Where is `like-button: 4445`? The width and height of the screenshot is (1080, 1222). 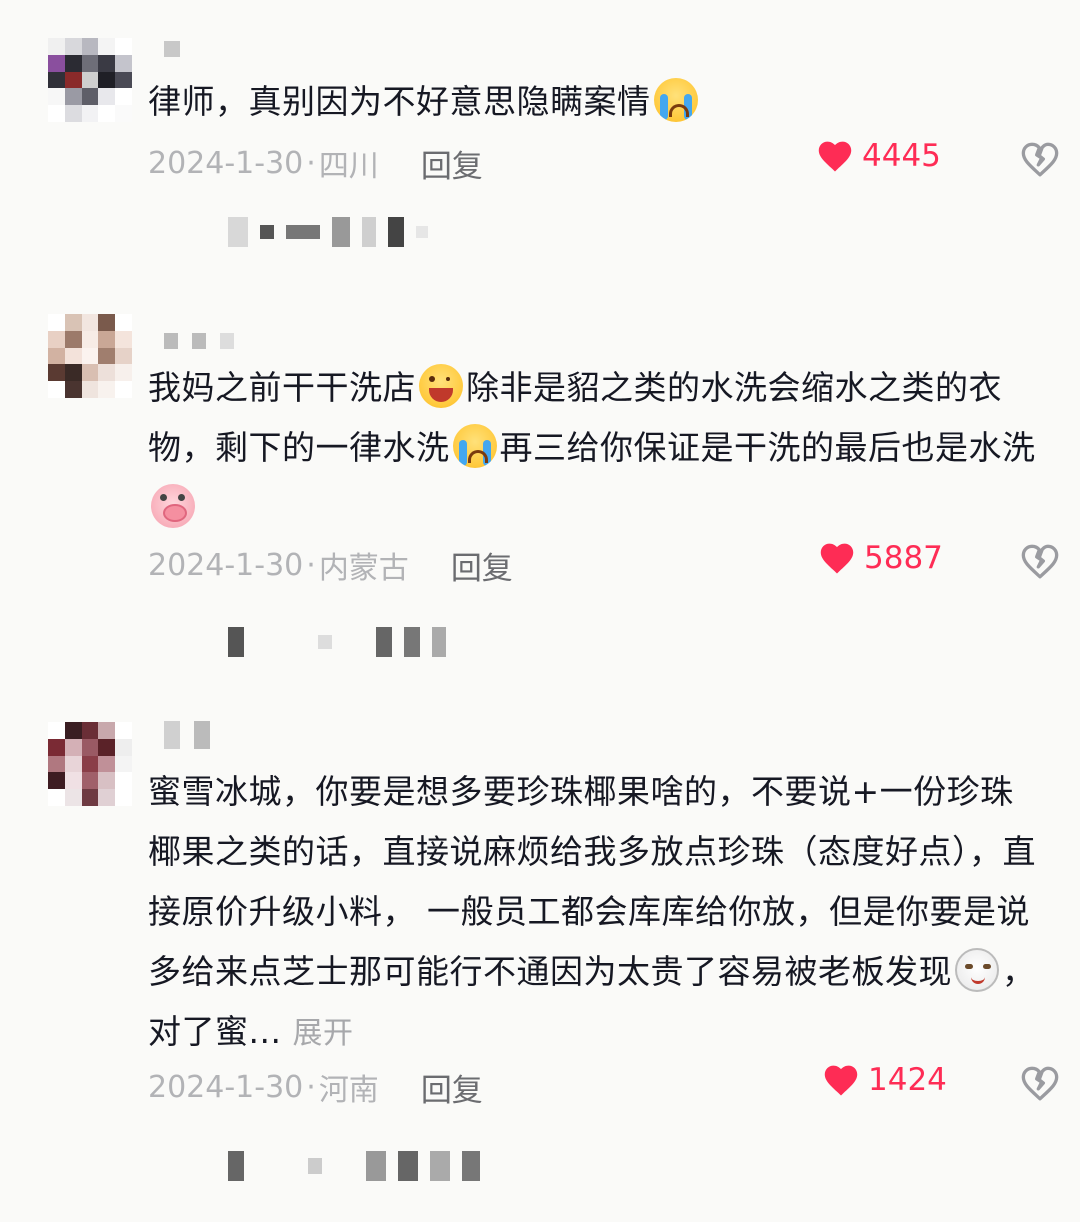
like-button: 4445 is located at coordinates (878, 156).